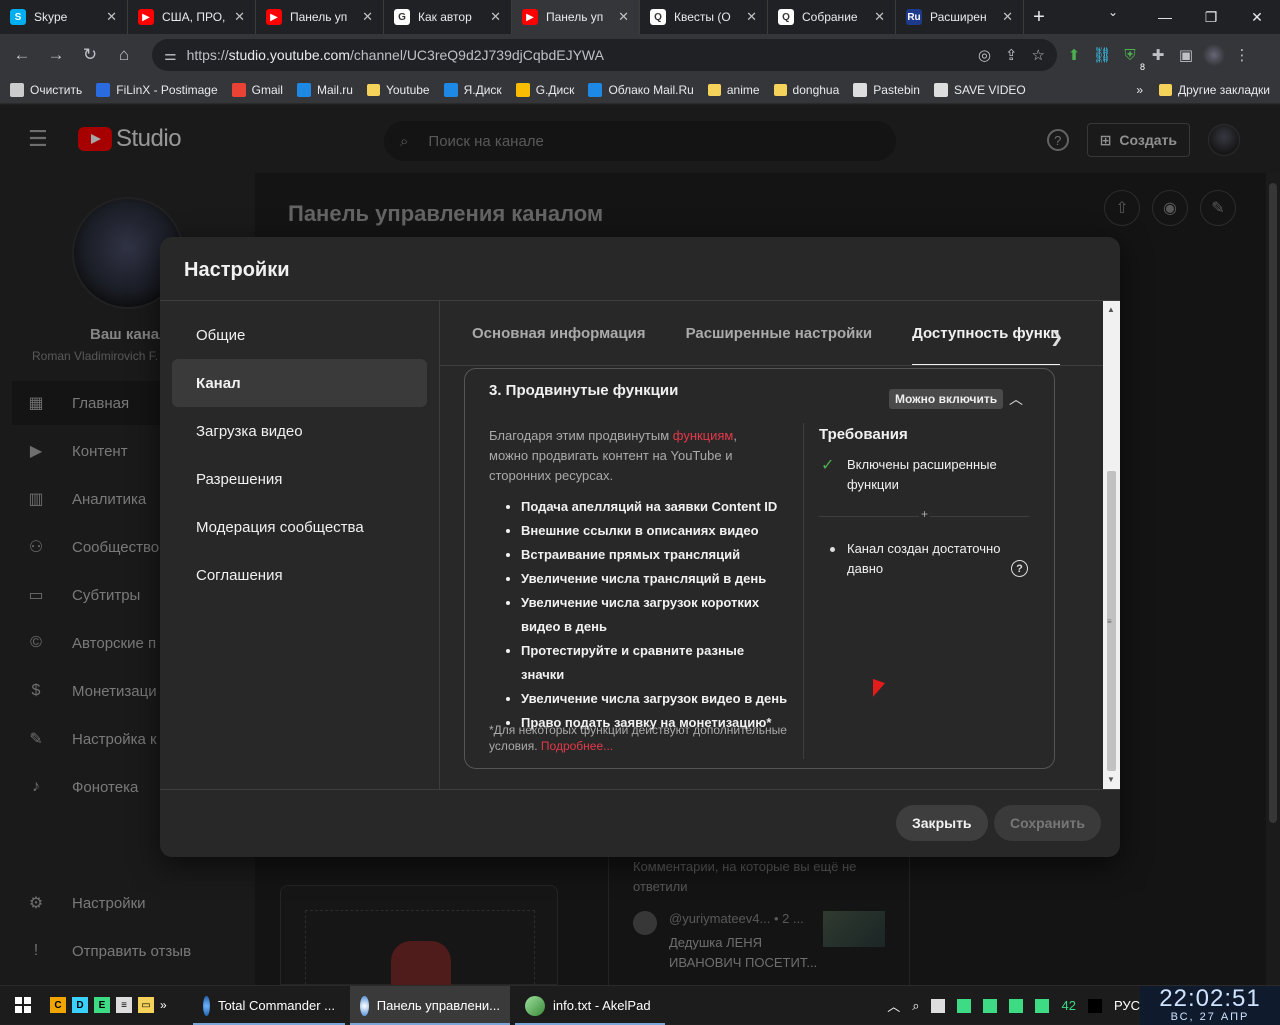  I want to click on tab-title: Панель уп, so click(575, 17).